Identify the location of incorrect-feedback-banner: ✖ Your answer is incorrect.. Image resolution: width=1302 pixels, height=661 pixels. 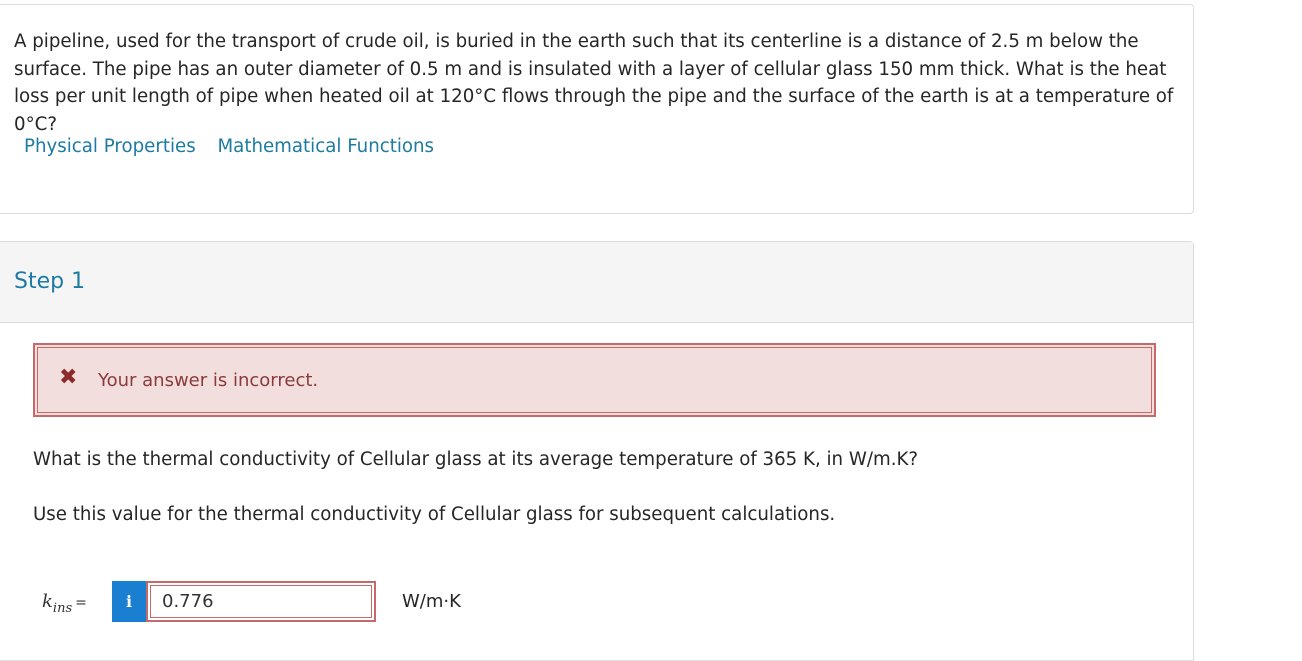
(594, 380).